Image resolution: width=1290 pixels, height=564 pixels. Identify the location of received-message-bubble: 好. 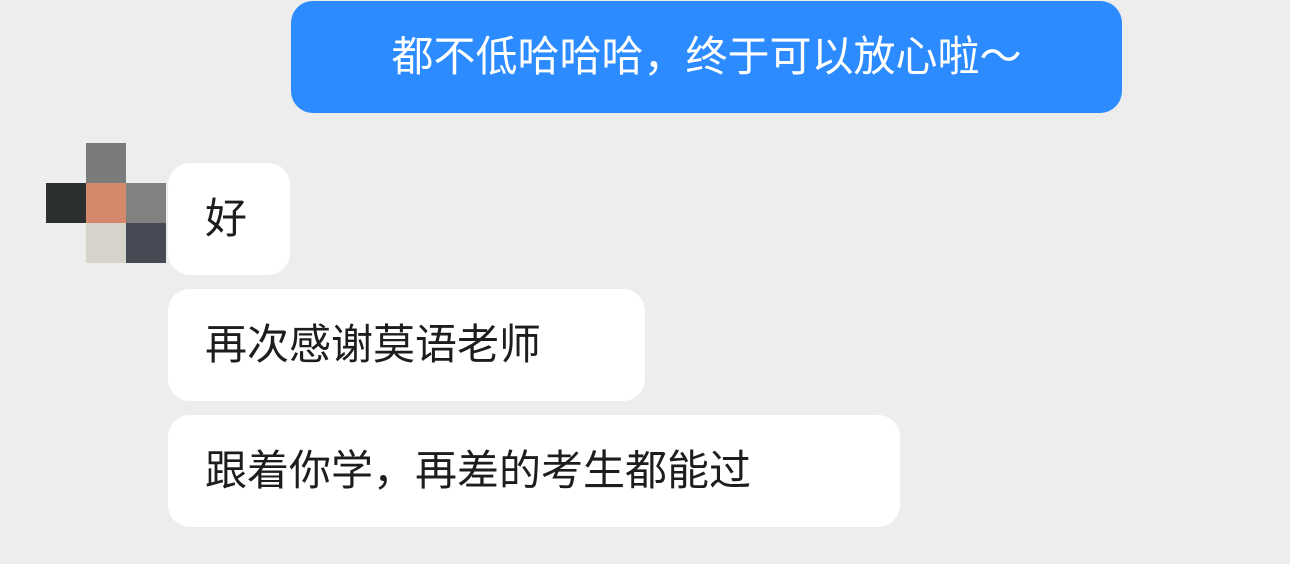
(229, 219).